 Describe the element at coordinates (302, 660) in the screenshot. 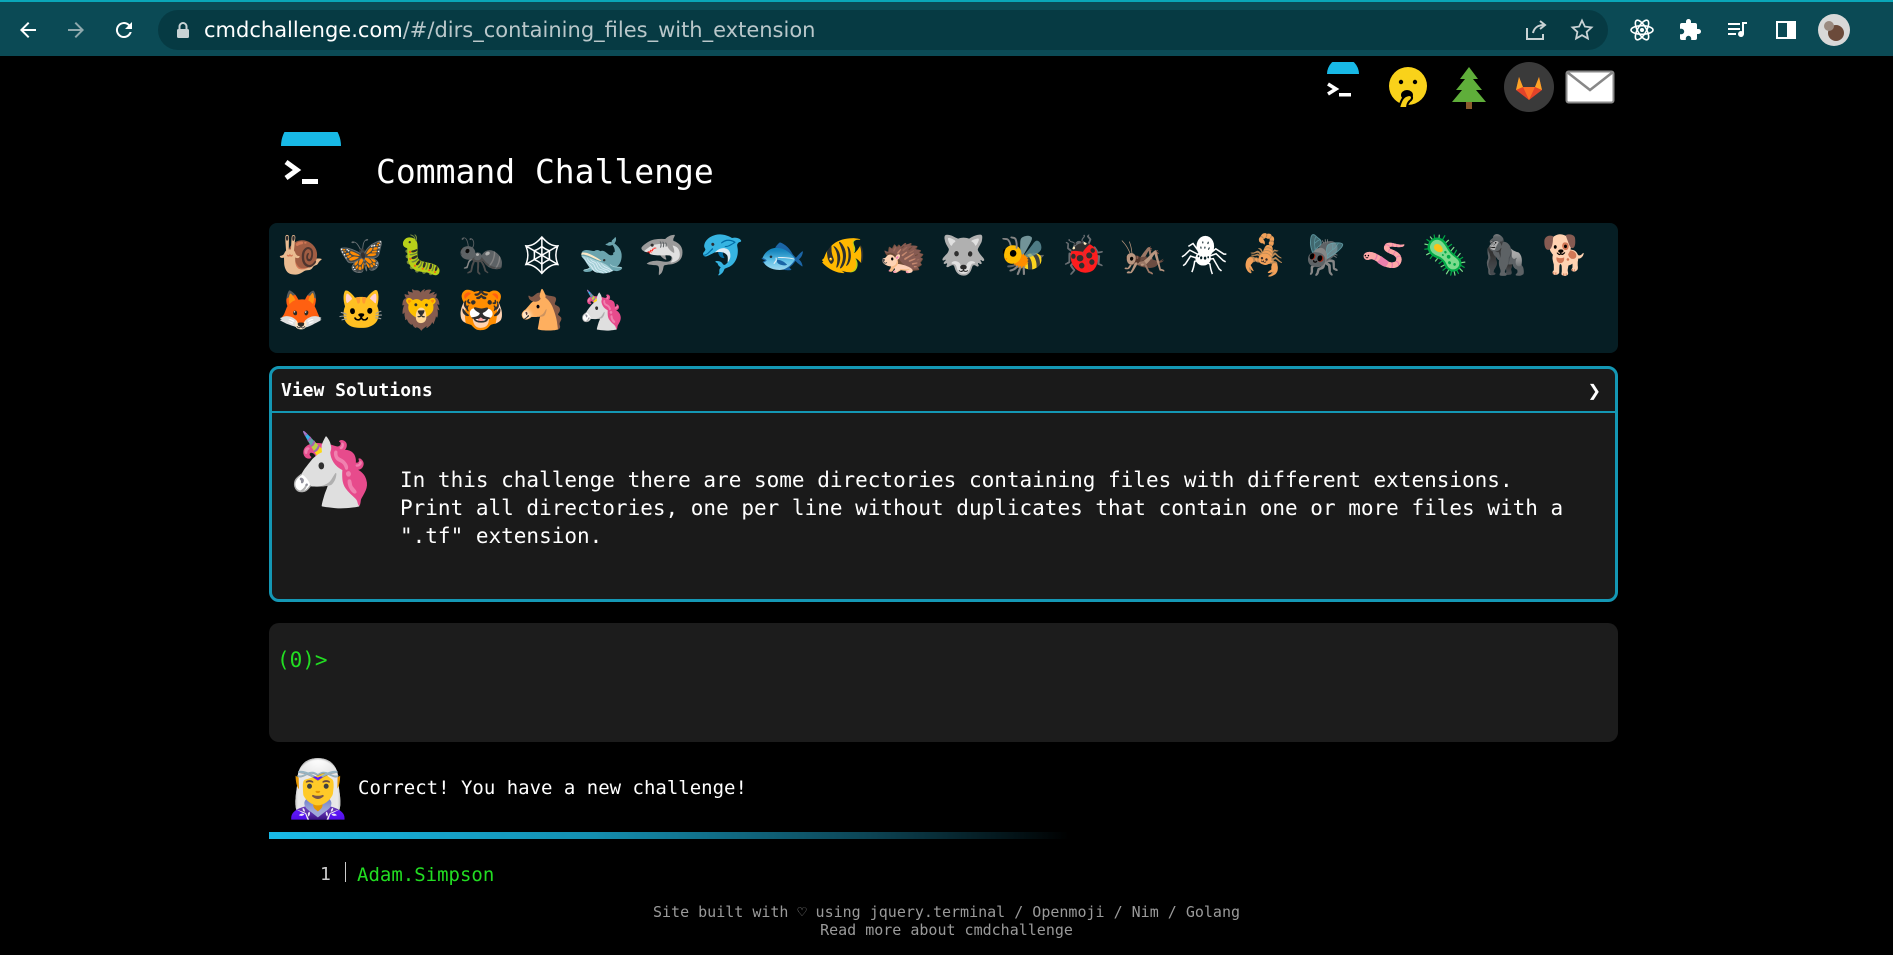

I see `terminal-prompt: (0)>` at that location.